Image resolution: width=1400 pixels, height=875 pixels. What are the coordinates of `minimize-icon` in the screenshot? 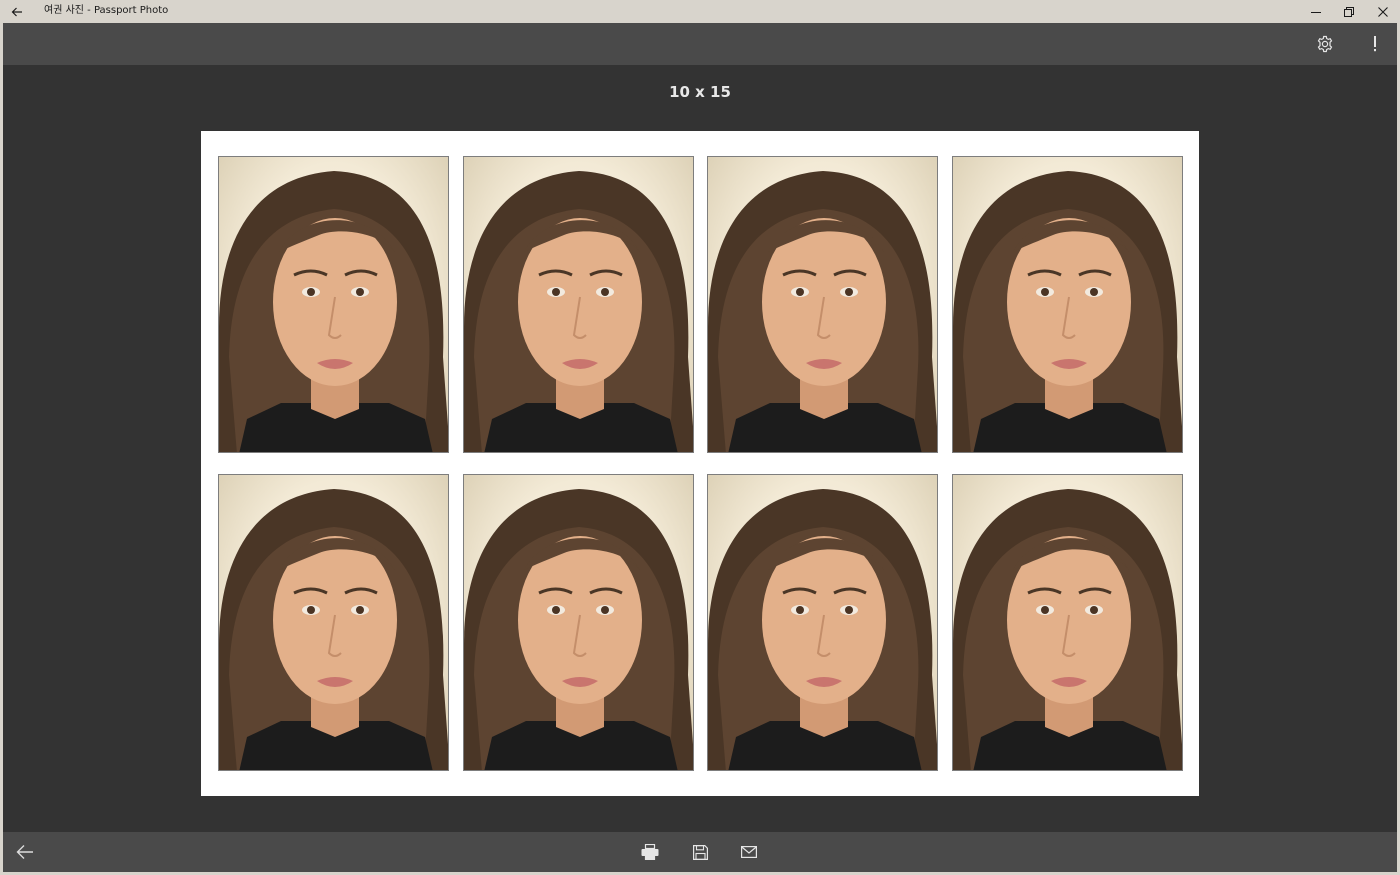 It's located at (1316, 12).